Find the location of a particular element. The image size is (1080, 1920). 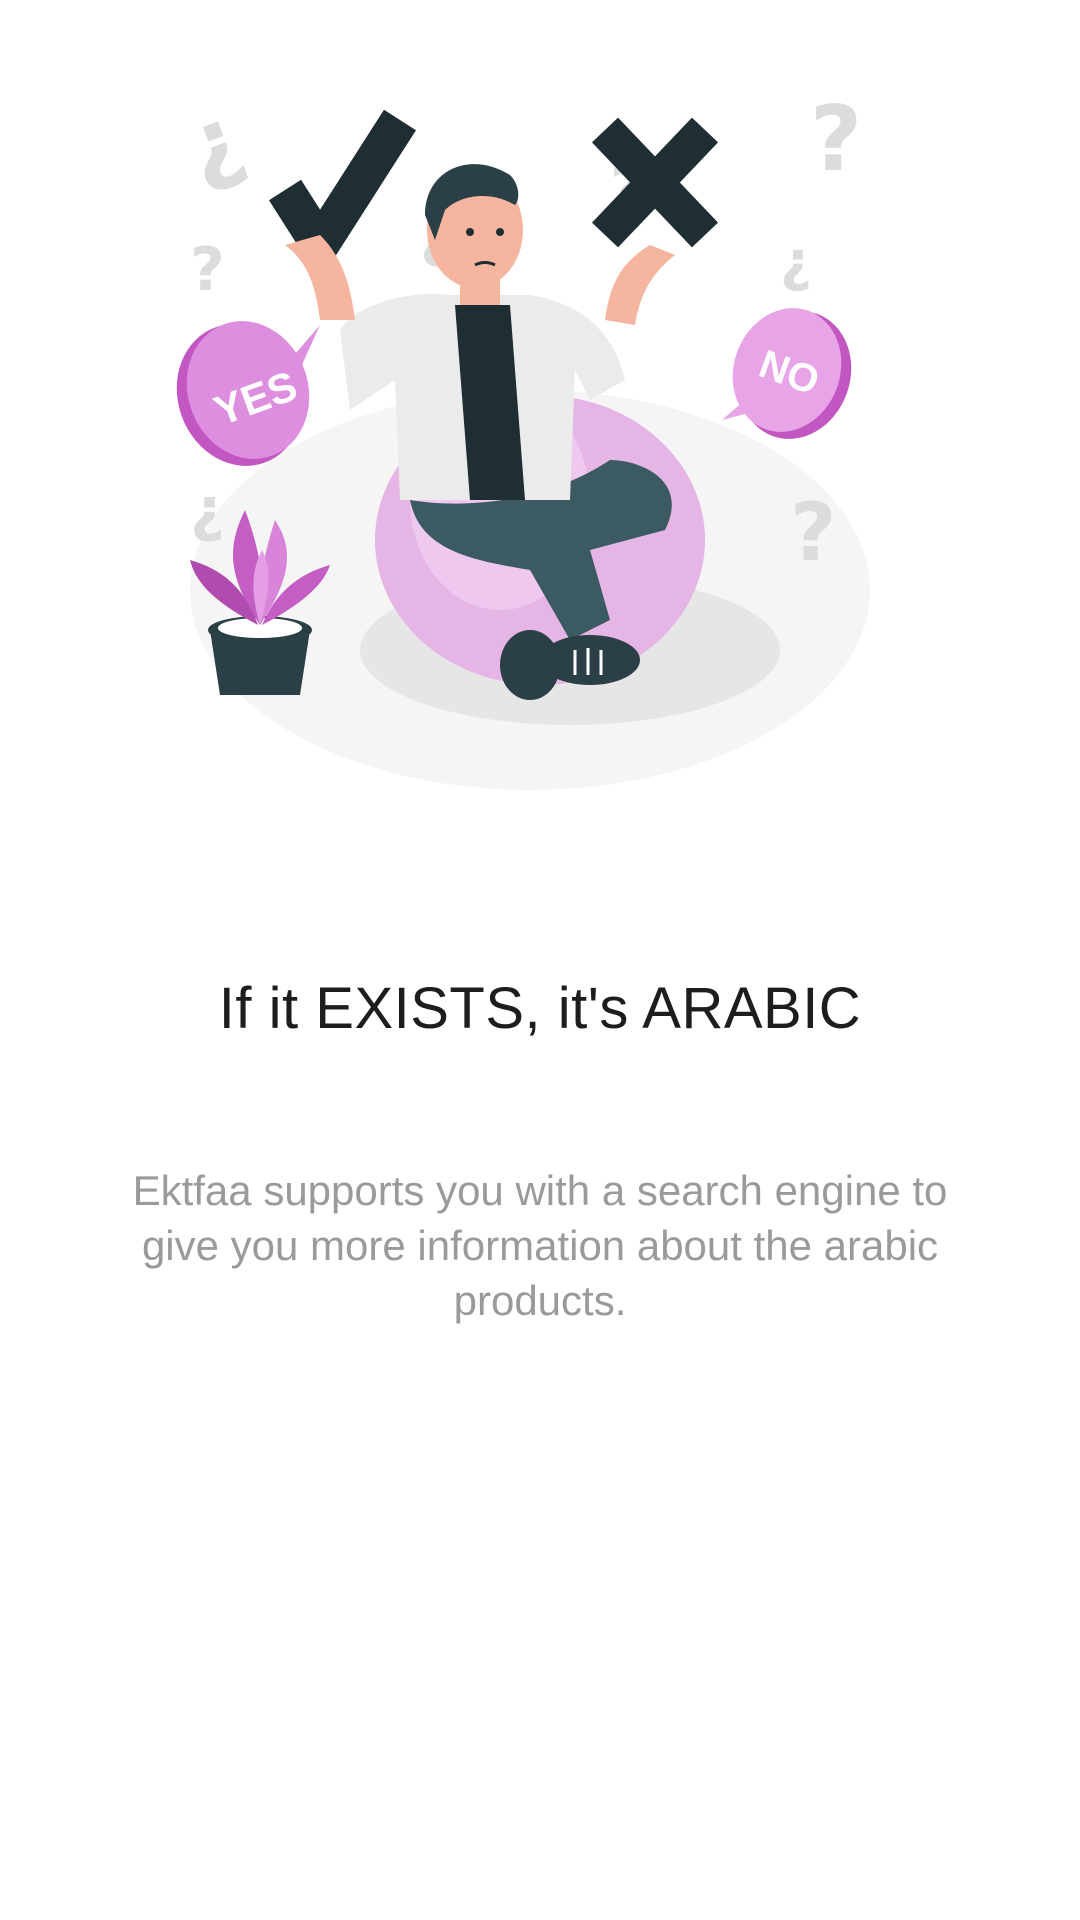

no-bubble-icon: NO is located at coordinates (787, 373).